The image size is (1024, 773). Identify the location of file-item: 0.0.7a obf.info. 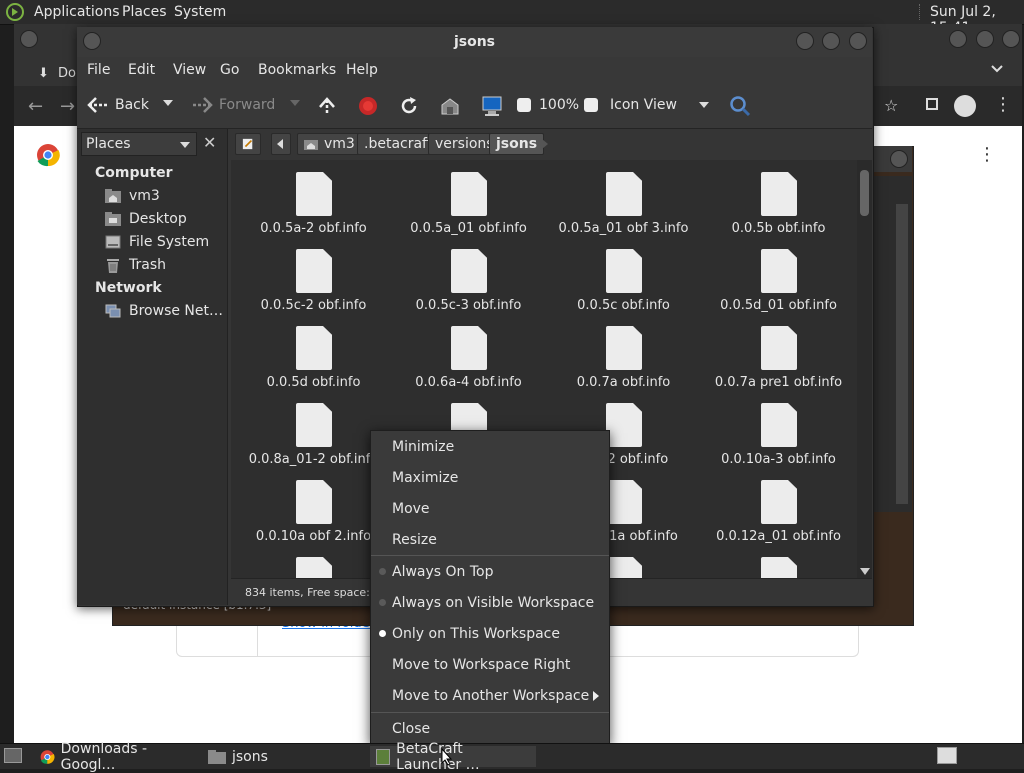
(623, 353).